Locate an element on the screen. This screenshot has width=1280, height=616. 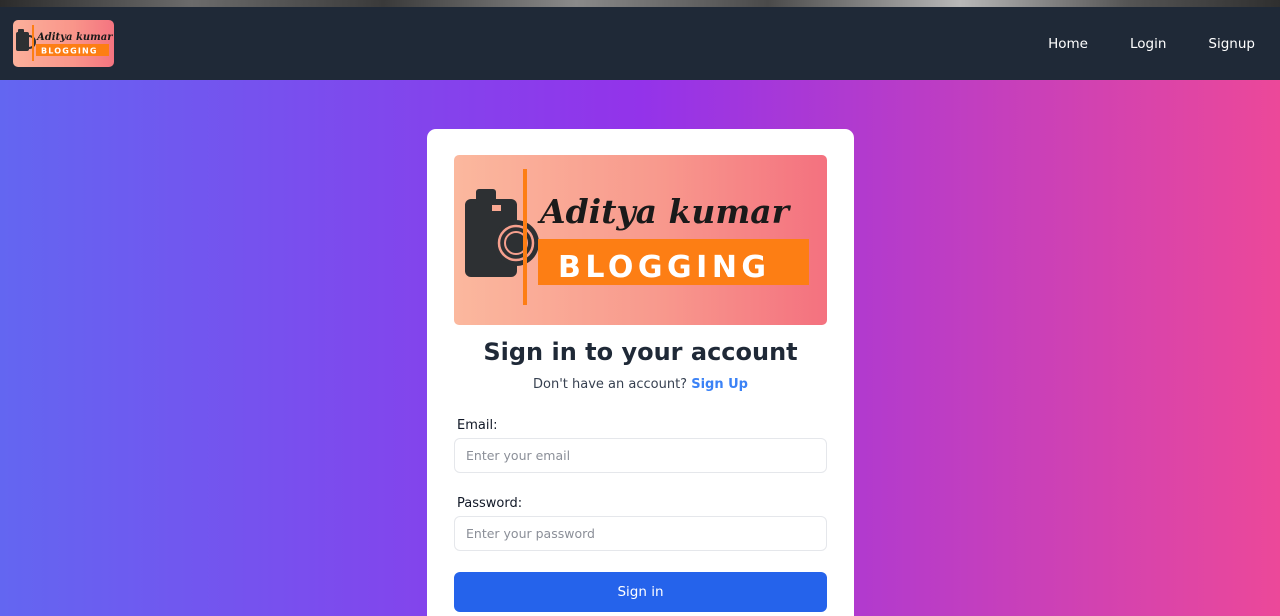
signup-link: Sign Up is located at coordinates (719, 384).